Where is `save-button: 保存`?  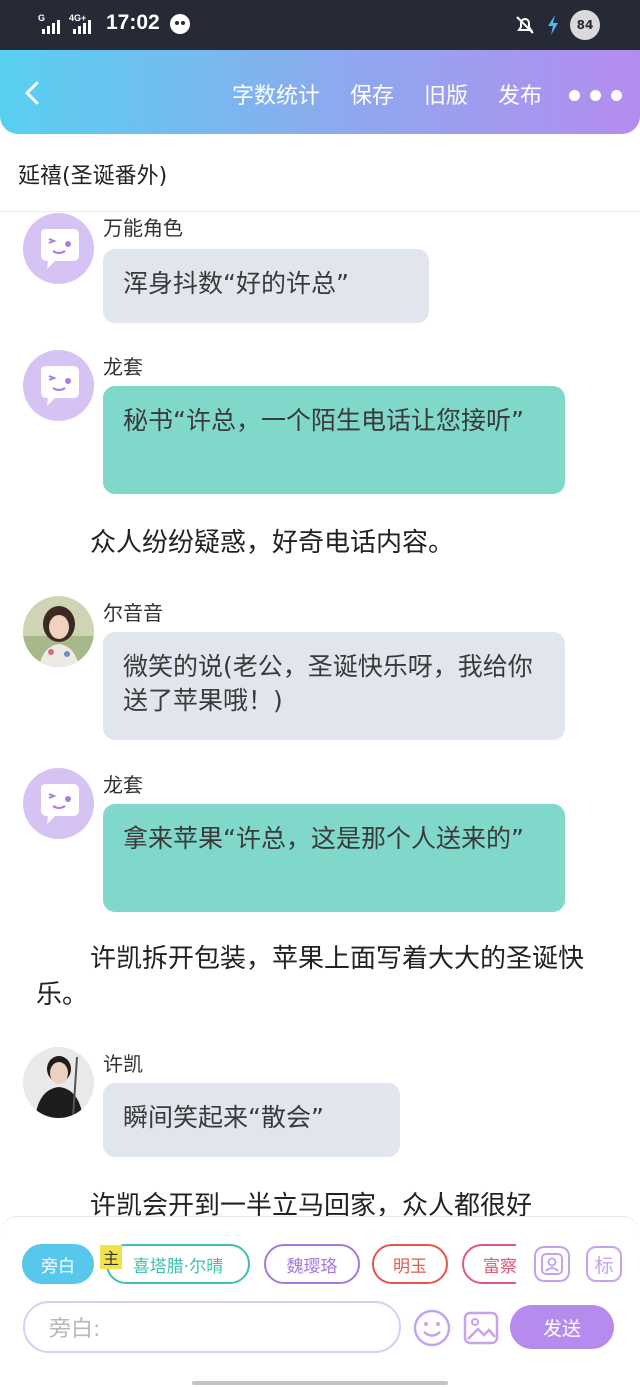
save-button: 保存 is located at coordinates (372, 94).